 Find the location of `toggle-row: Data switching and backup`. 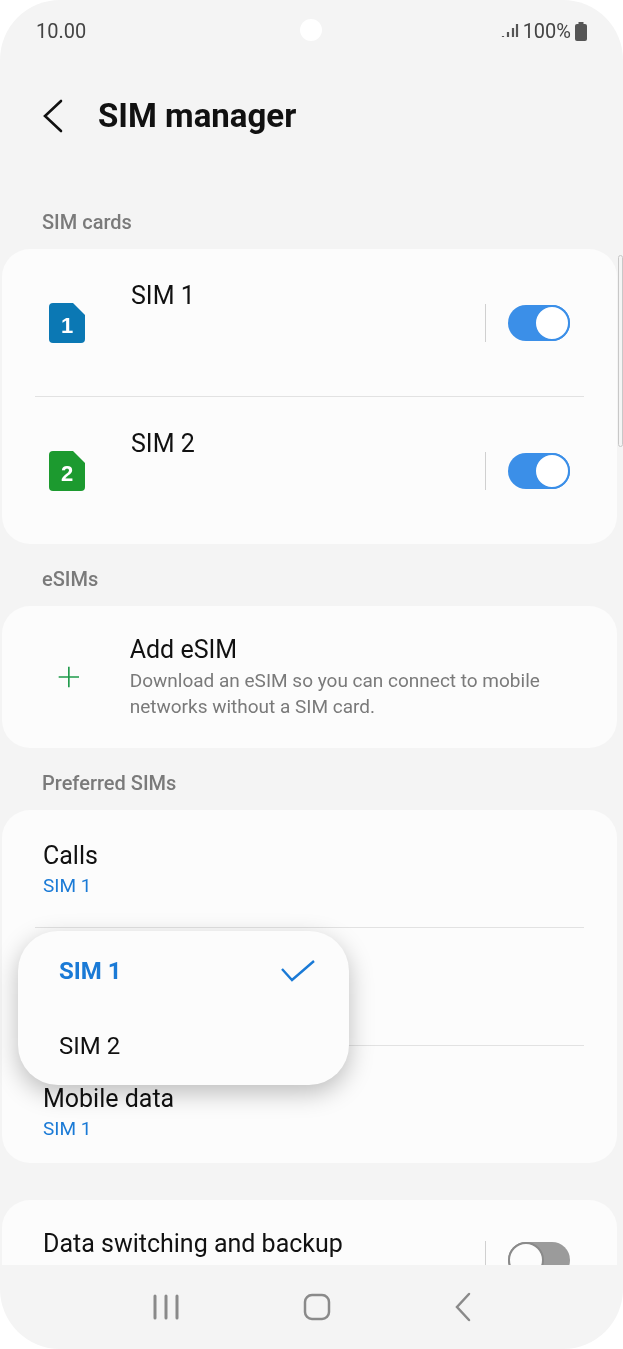

toggle-row: Data switching and backup is located at coordinates (309, 1232).